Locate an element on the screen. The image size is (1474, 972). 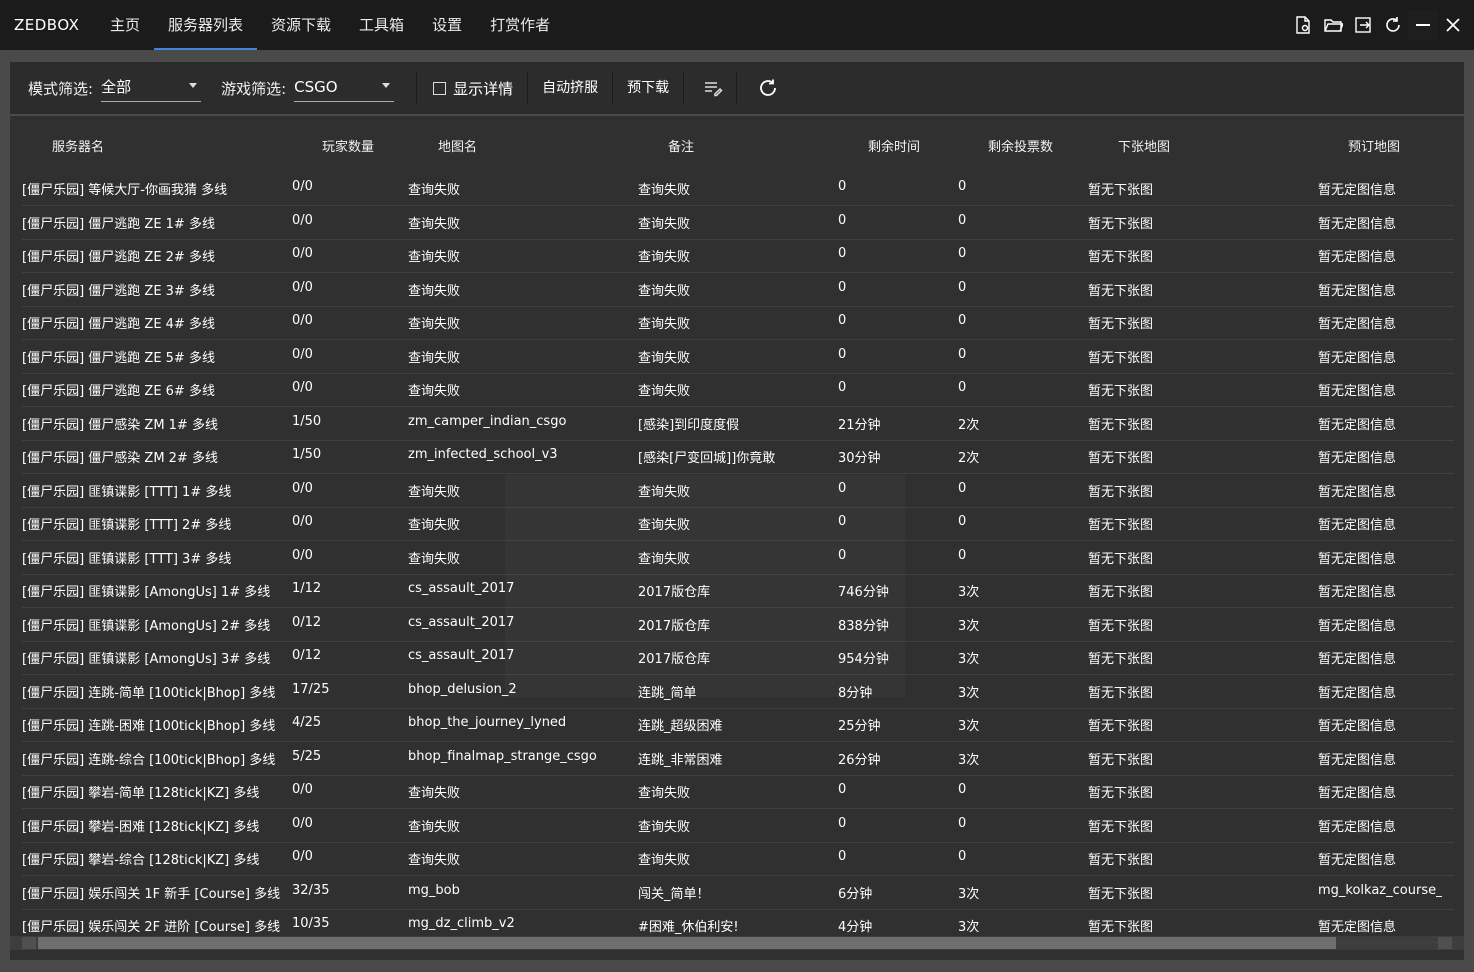
column-header-note: 备注 is located at coordinates (681, 145).